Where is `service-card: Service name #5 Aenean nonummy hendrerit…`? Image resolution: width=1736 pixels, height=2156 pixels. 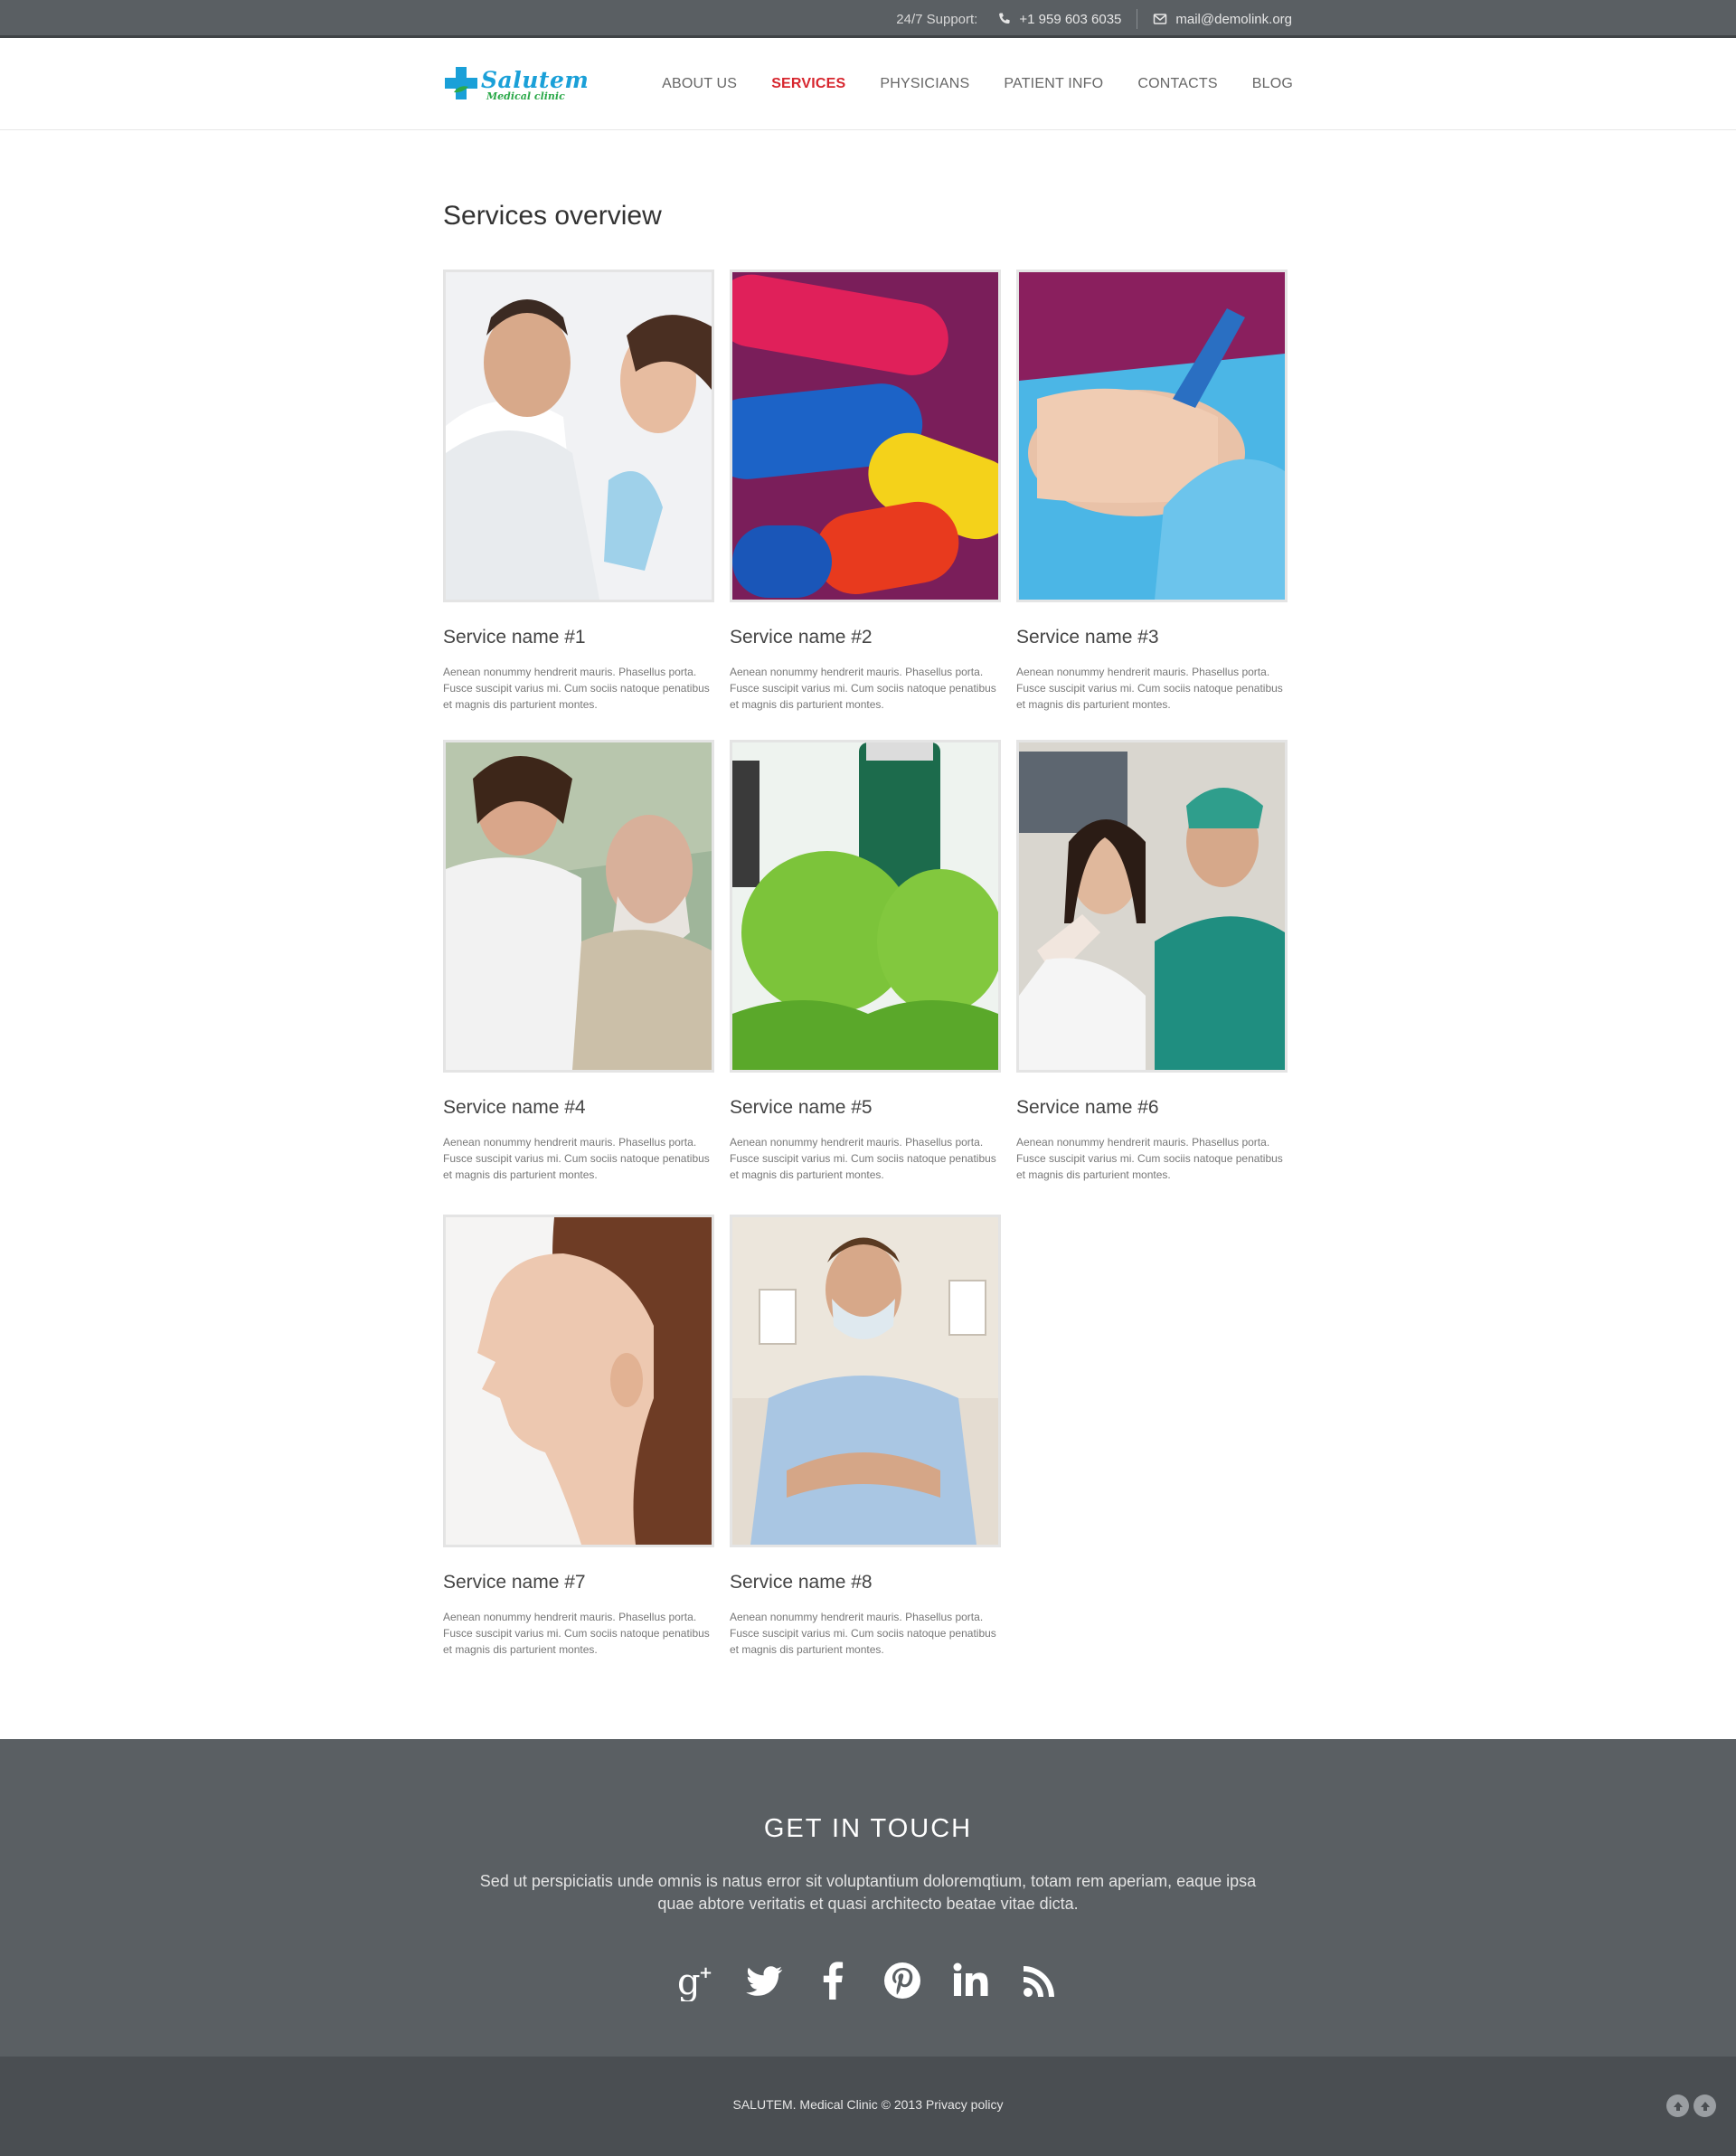
service-card: Service name #5 Aenean nonummy hendrerit… is located at coordinates (866, 961).